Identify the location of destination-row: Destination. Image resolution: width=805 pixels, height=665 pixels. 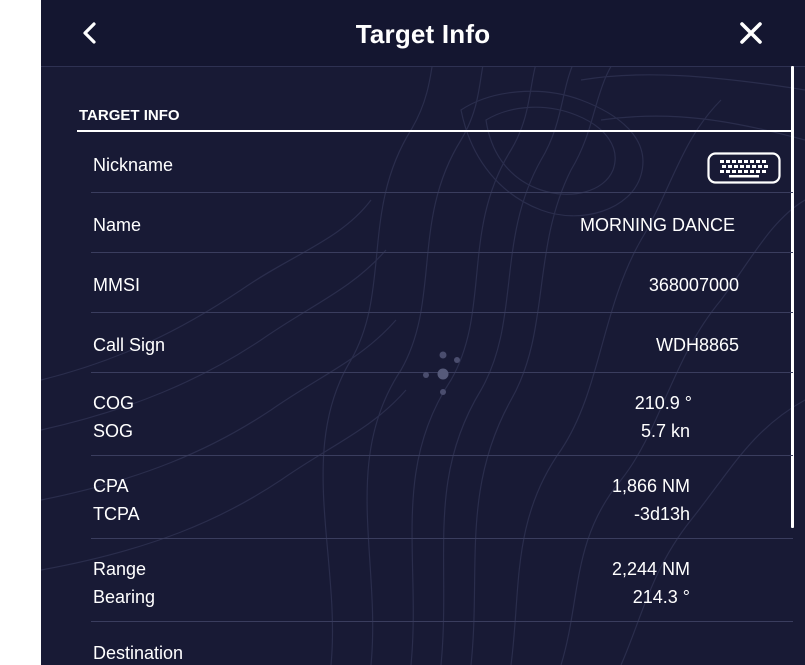
(442, 643).